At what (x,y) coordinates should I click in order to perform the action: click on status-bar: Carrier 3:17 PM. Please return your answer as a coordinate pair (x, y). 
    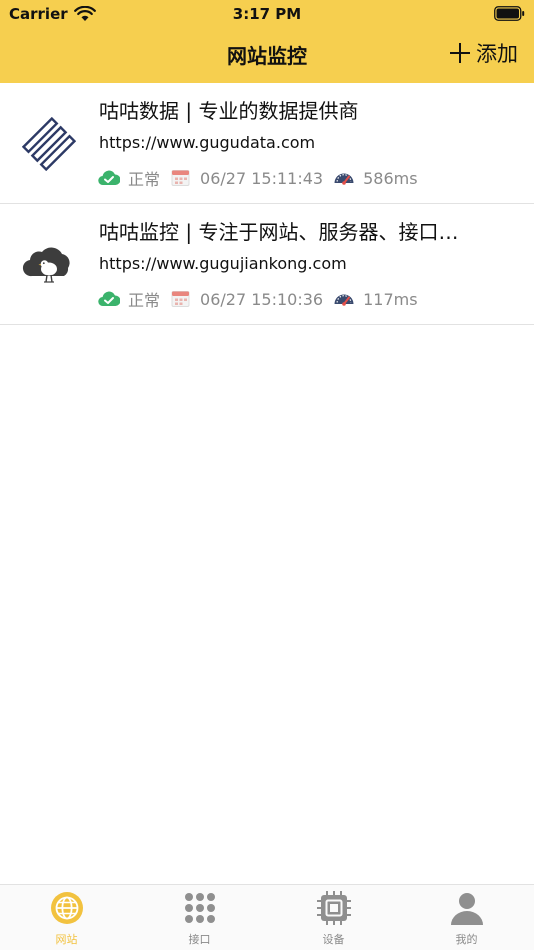
    Looking at the image, I should click on (267, 14).